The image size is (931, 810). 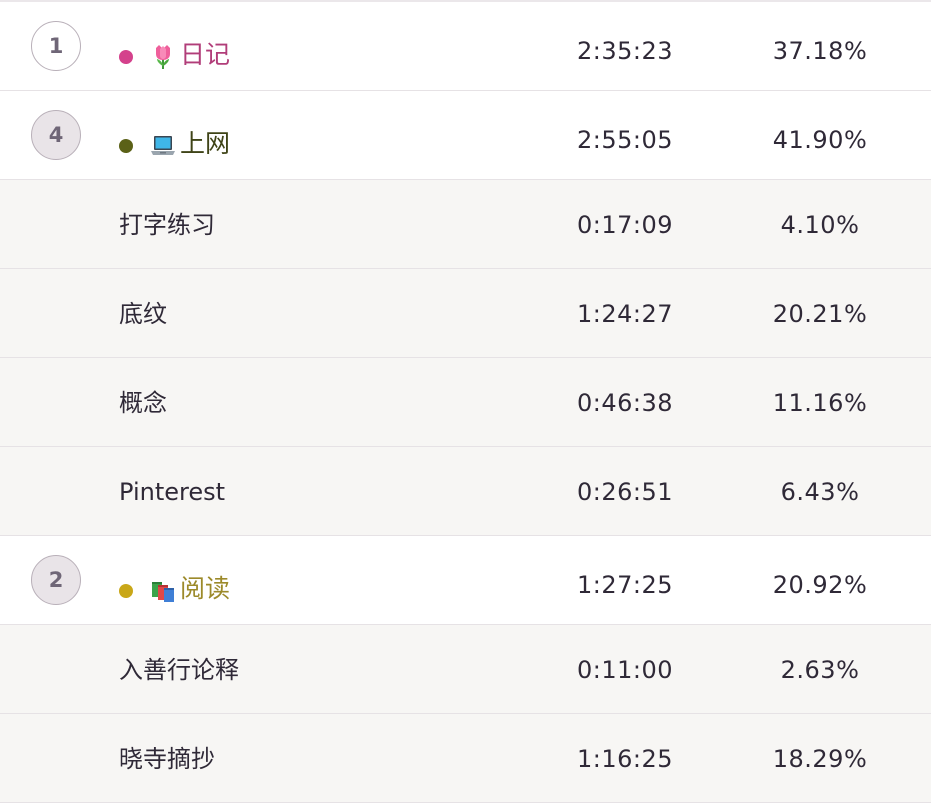 What do you see at coordinates (625, 51) in the screenshot?
I see `duration: 2:35:23` at bounding box center [625, 51].